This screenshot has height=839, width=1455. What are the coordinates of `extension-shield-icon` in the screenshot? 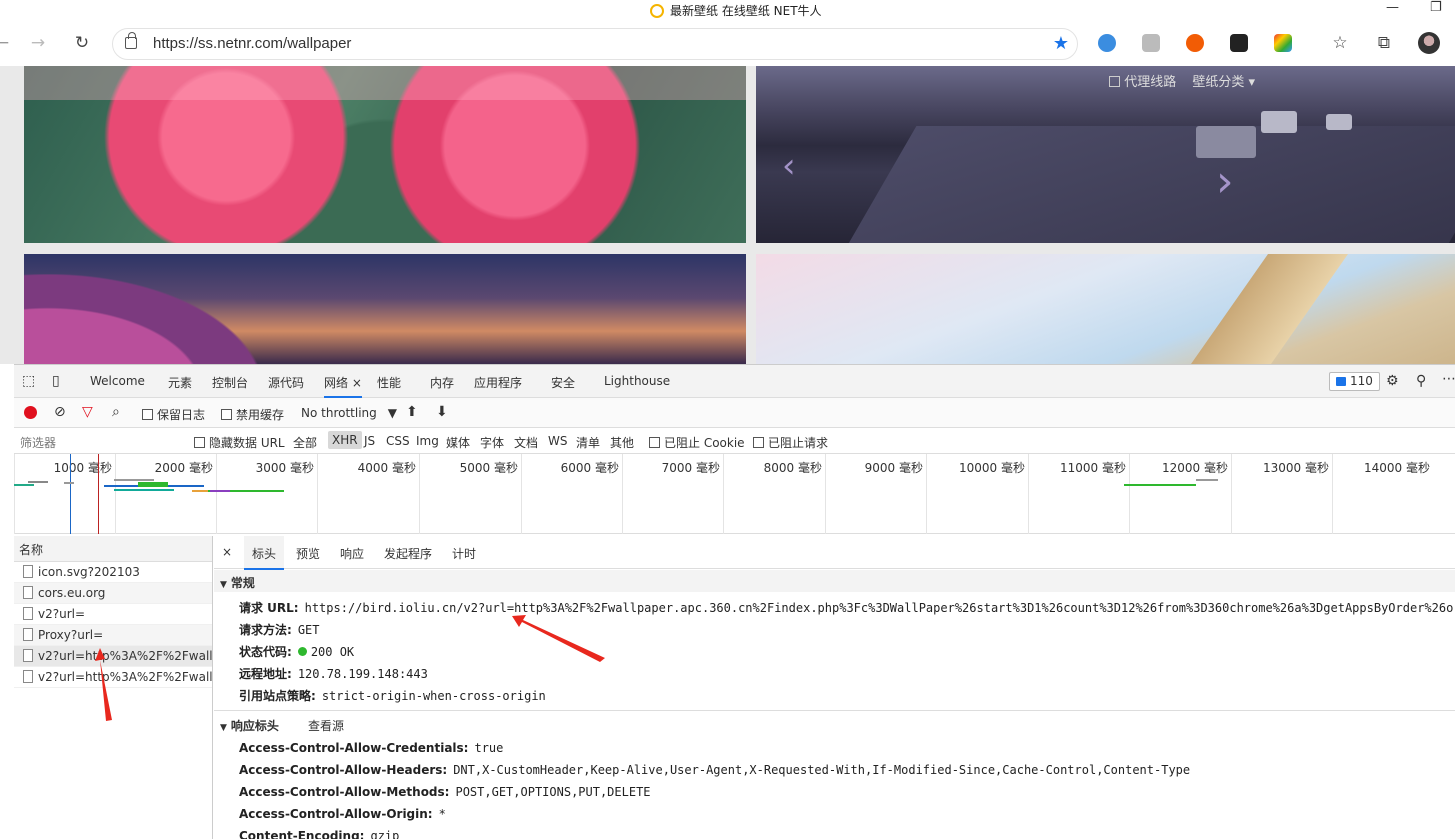 It's located at (1107, 43).